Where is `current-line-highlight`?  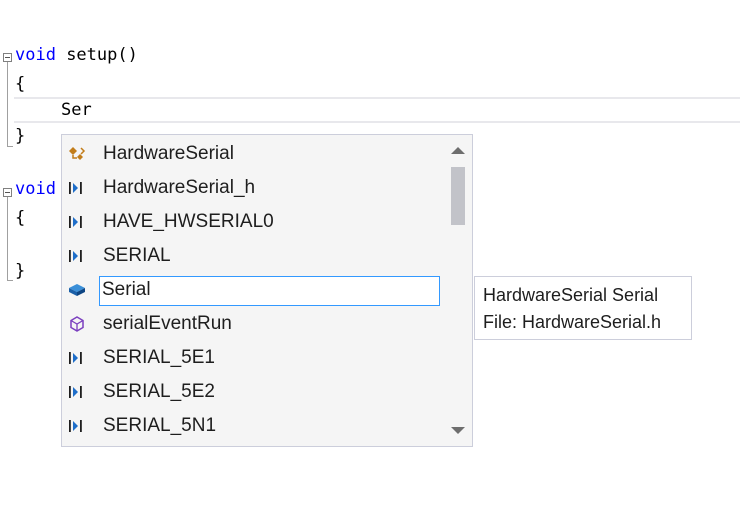 current-line-highlight is located at coordinates (377, 110).